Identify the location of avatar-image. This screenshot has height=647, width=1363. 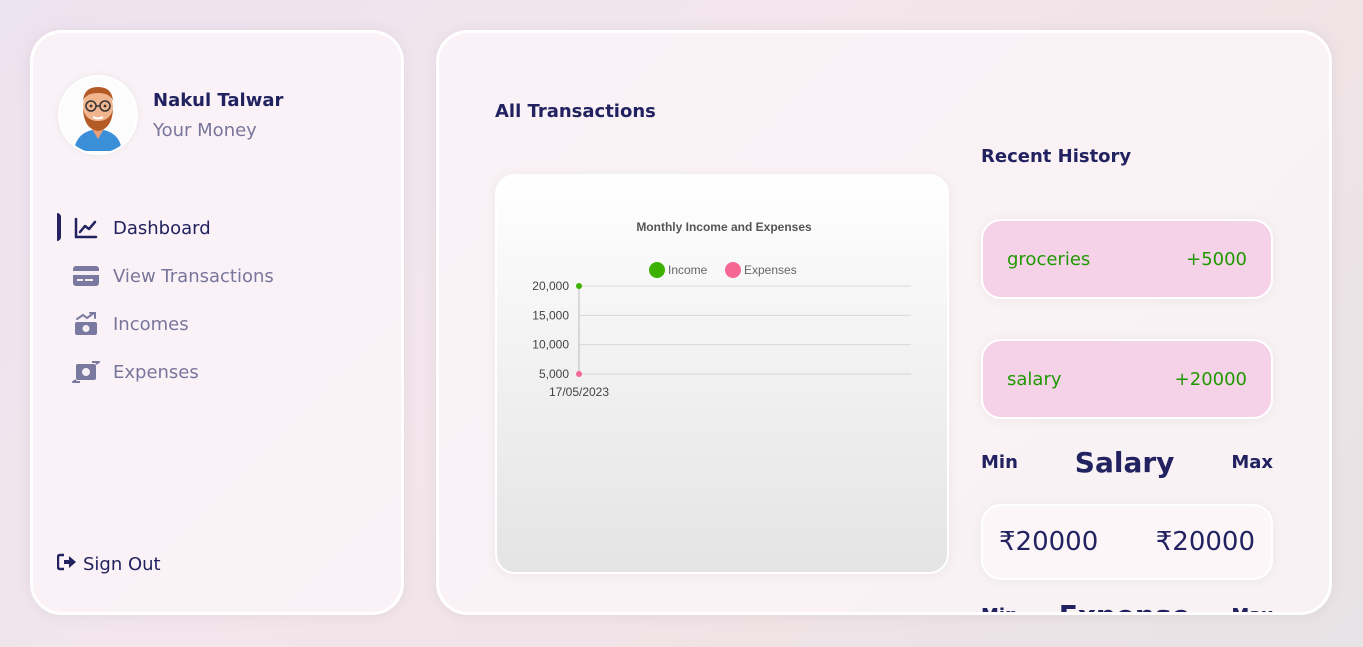
(98, 119).